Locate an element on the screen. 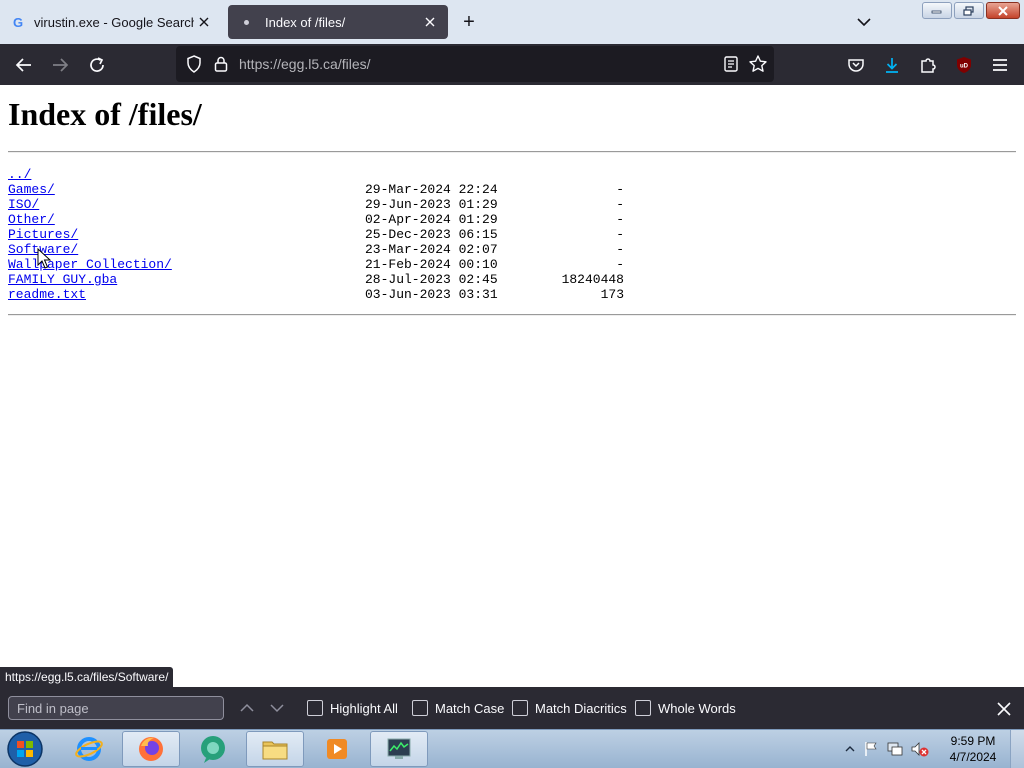 Image resolution: width=1024 pixels, height=768 pixels. reload-icon is located at coordinates (97, 64).